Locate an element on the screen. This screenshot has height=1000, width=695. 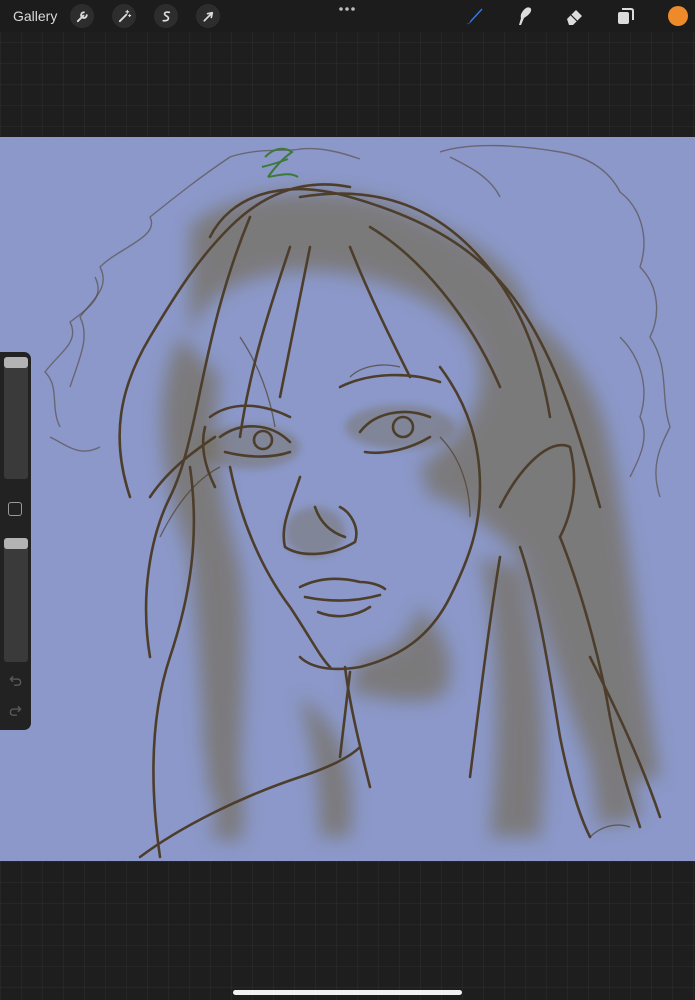
brush-icon is located at coordinates (474, 16).